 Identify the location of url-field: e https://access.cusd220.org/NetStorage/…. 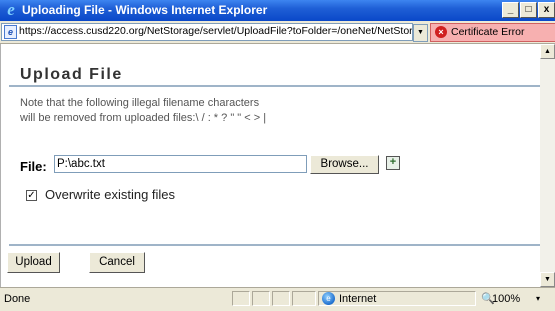
(207, 32).